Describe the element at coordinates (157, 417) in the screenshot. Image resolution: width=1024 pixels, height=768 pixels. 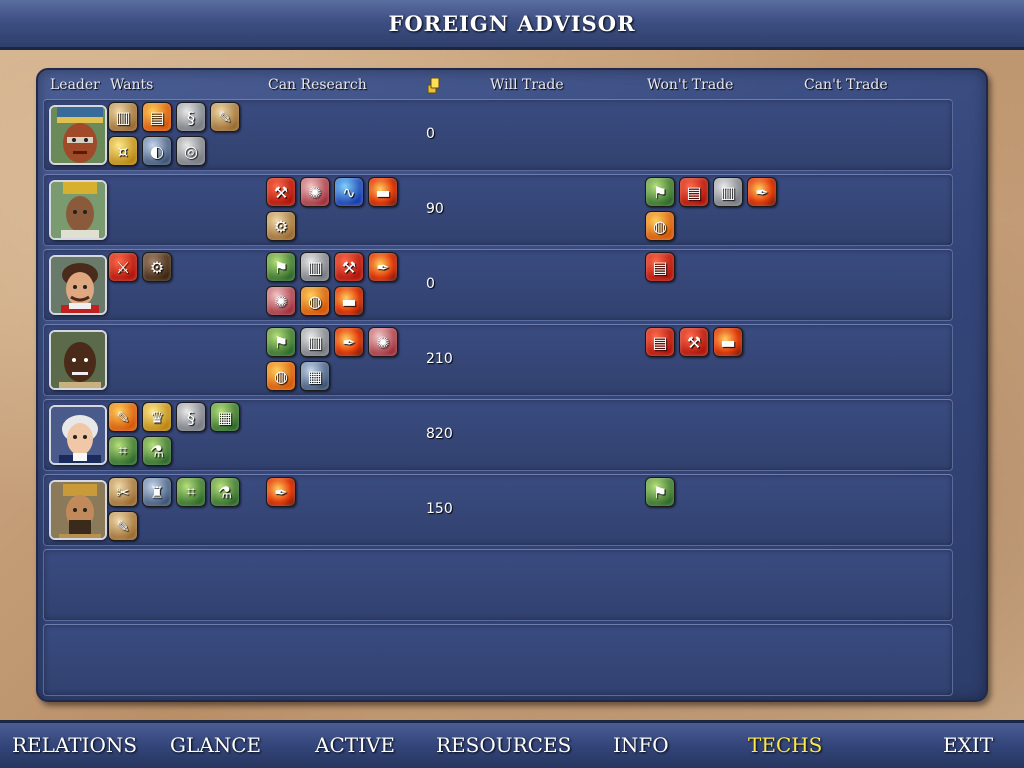
I see `tech-icon: ♛` at that location.